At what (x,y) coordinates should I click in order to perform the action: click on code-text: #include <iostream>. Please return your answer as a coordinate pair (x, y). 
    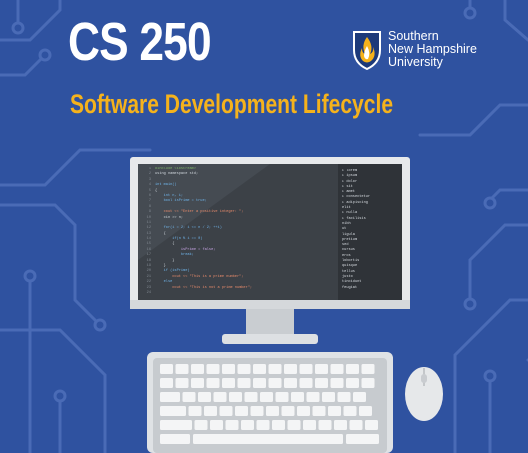
    Looking at the image, I should click on (175, 169).